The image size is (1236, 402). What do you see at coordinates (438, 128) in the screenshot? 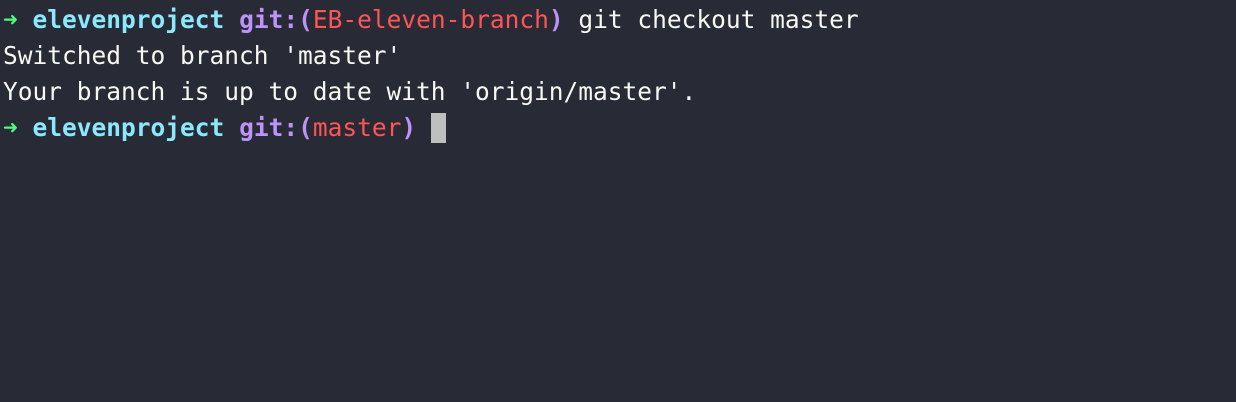
I see `text-cursor` at bounding box center [438, 128].